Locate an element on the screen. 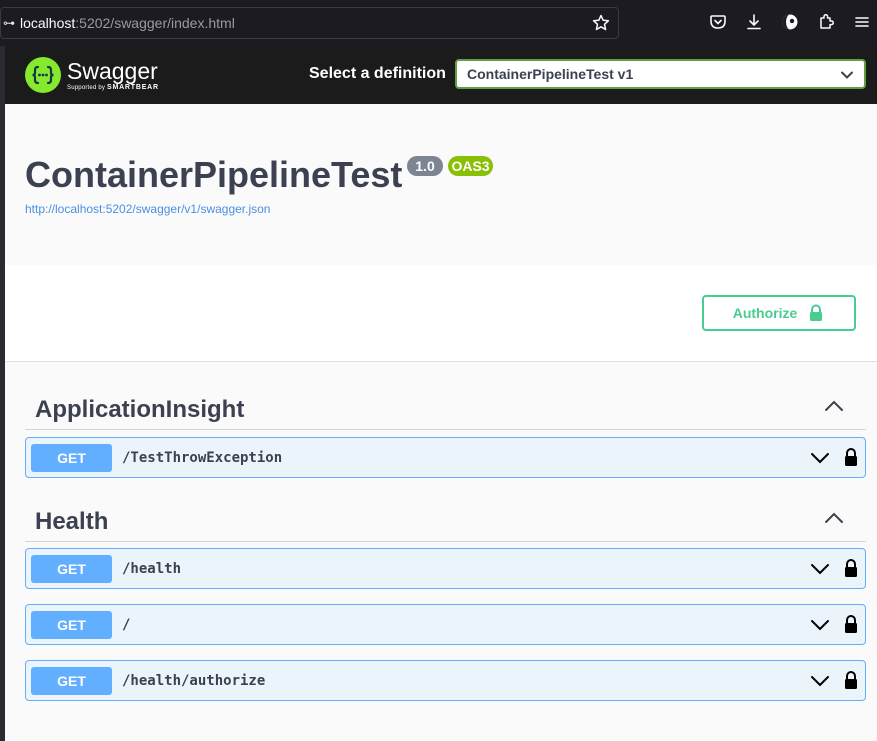 The height and width of the screenshot is (741, 877). operation-path: / is located at coordinates (126, 625).